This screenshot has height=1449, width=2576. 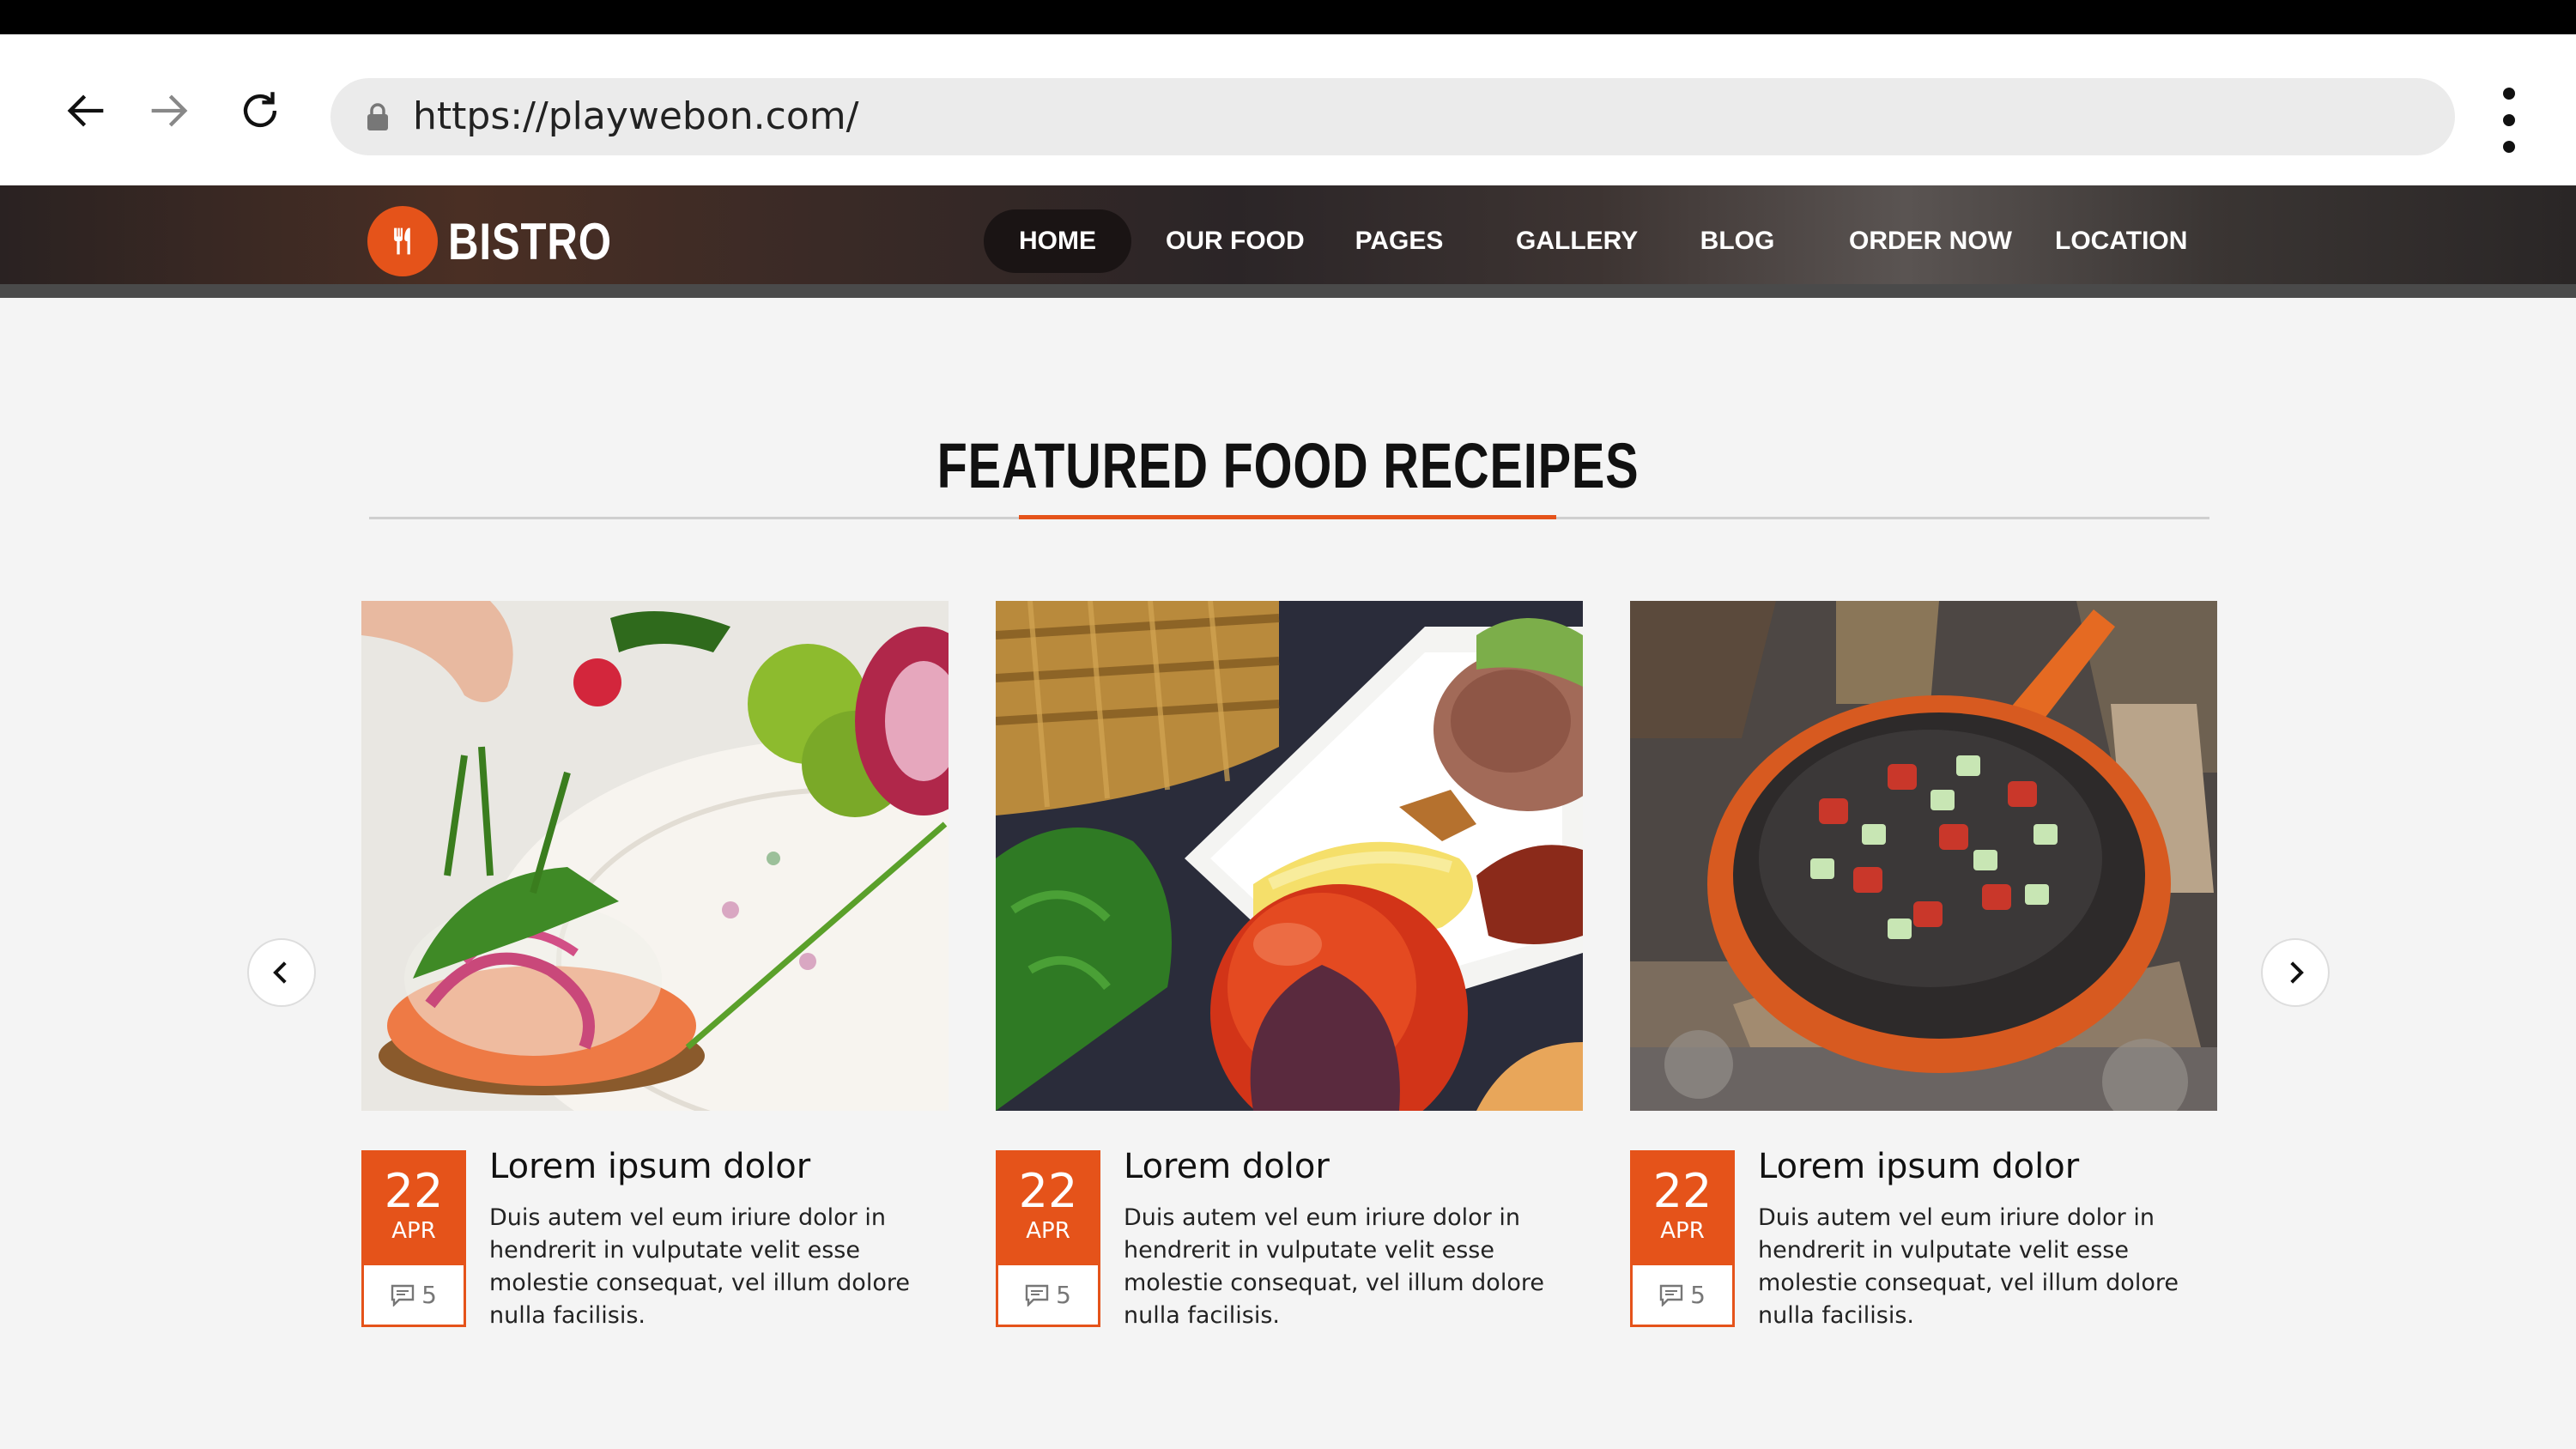 I want to click on pan-over-campfire-image, so click(x=1923, y=856).